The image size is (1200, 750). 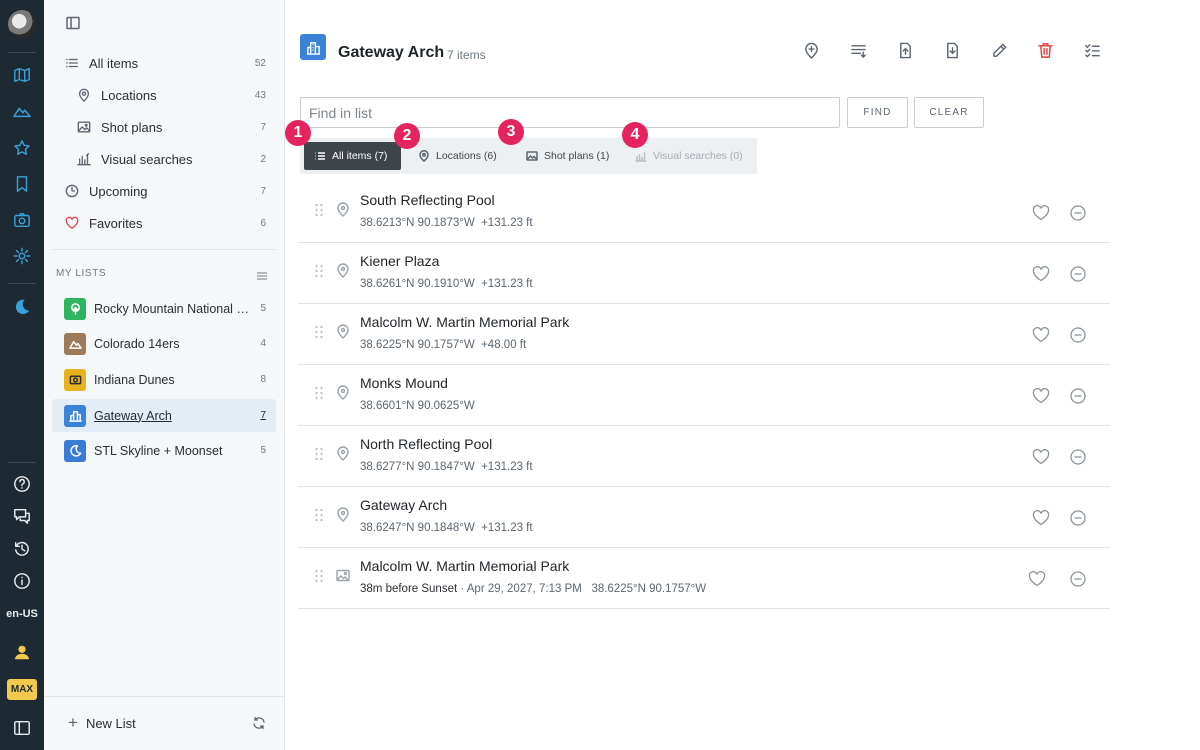 What do you see at coordinates (164, 450) in the screenshot?
I see `list-item-stl-skyline: STL Skyline + Moonset 5` at bounding box center [164, 450].